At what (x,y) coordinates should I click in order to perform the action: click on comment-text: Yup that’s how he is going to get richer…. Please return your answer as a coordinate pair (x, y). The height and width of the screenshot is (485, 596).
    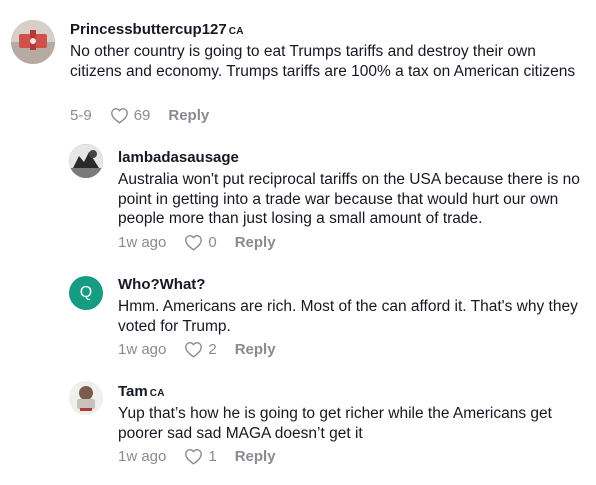
    Looking at the image, I should click on (335, 423).